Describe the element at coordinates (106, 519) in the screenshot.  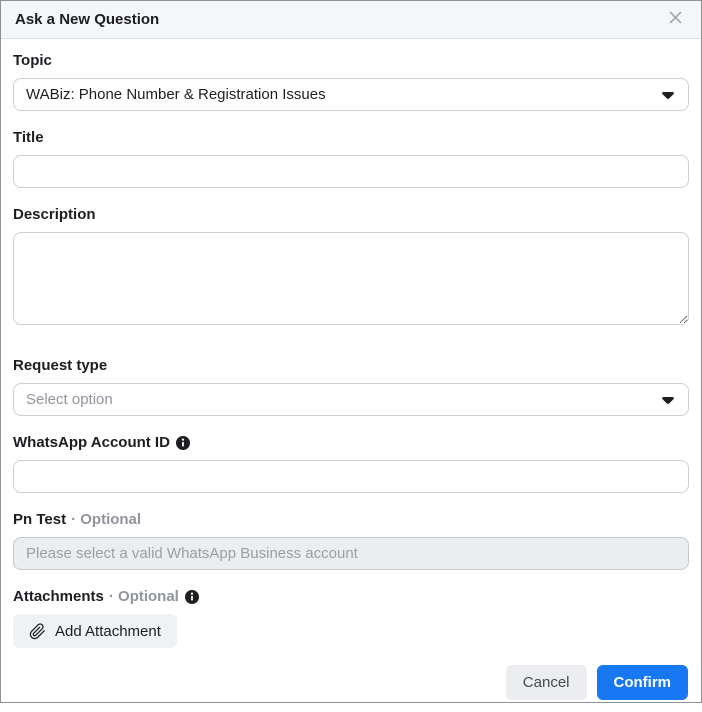
I see `pn-test-optional-label: · Optional` at that location.